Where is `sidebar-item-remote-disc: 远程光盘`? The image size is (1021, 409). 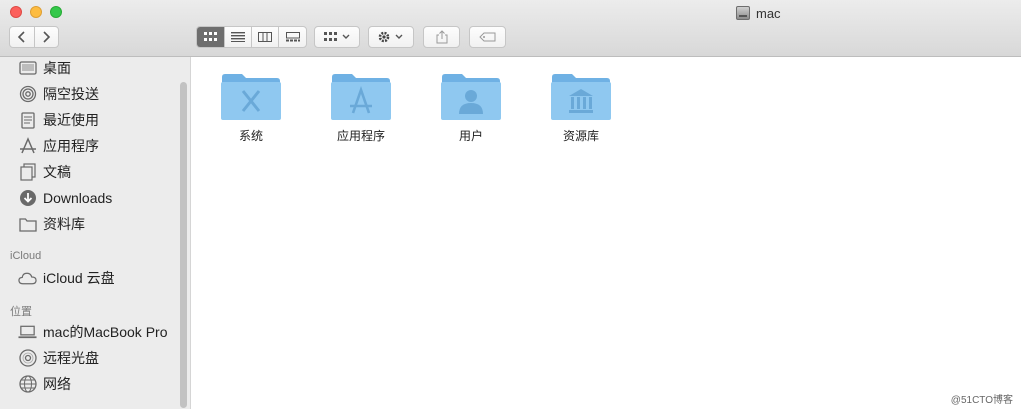 sidebar-item-remote-disc: 远程光盘 is located at coordinates (58, 358).